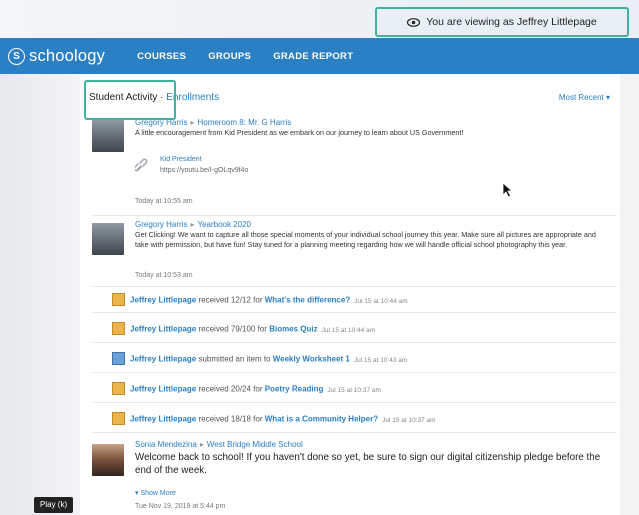 The image size is (639, 515). I want to click on link-url: https://youtu.be/I-gOLqv9f4o, so click(204, 170).